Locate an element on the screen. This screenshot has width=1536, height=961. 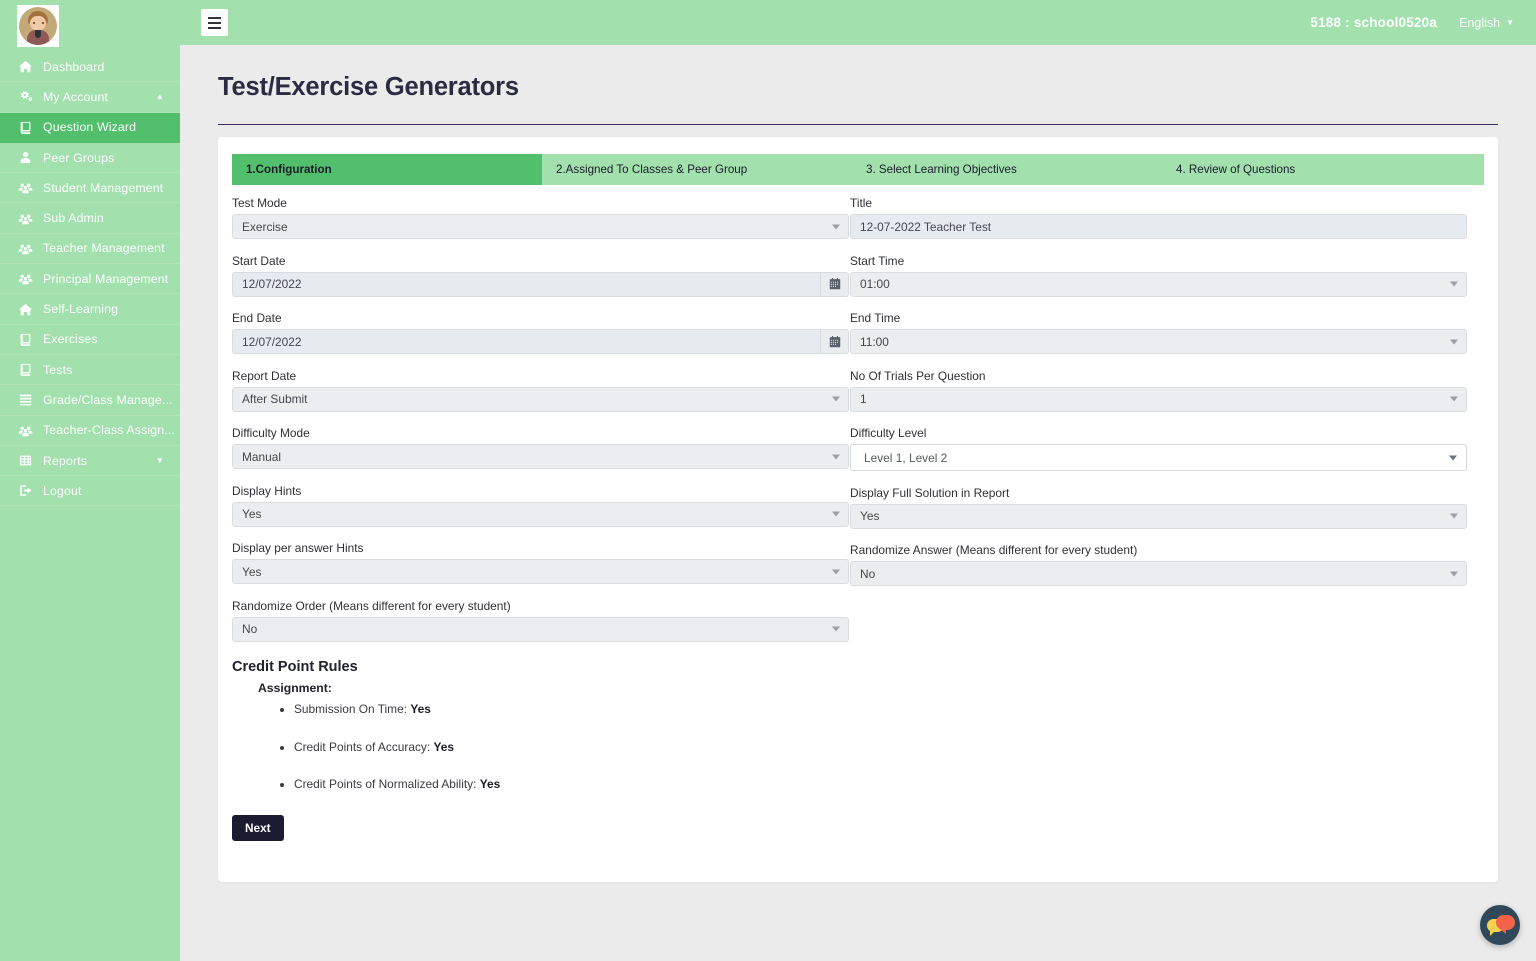
title-label: Title is located at coordinates (861, 203).